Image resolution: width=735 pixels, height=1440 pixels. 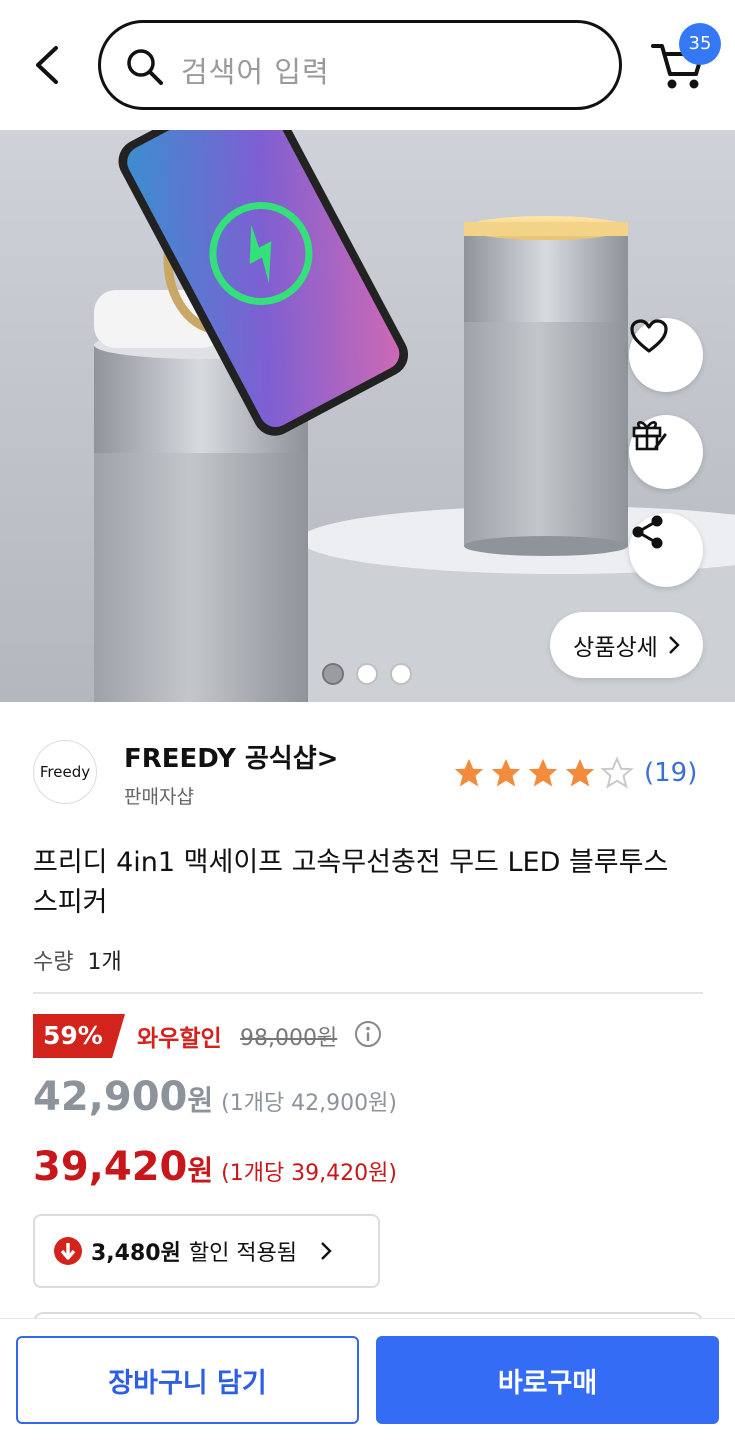 I want to click on back-arrow-icon, so click(x=47, y=65).